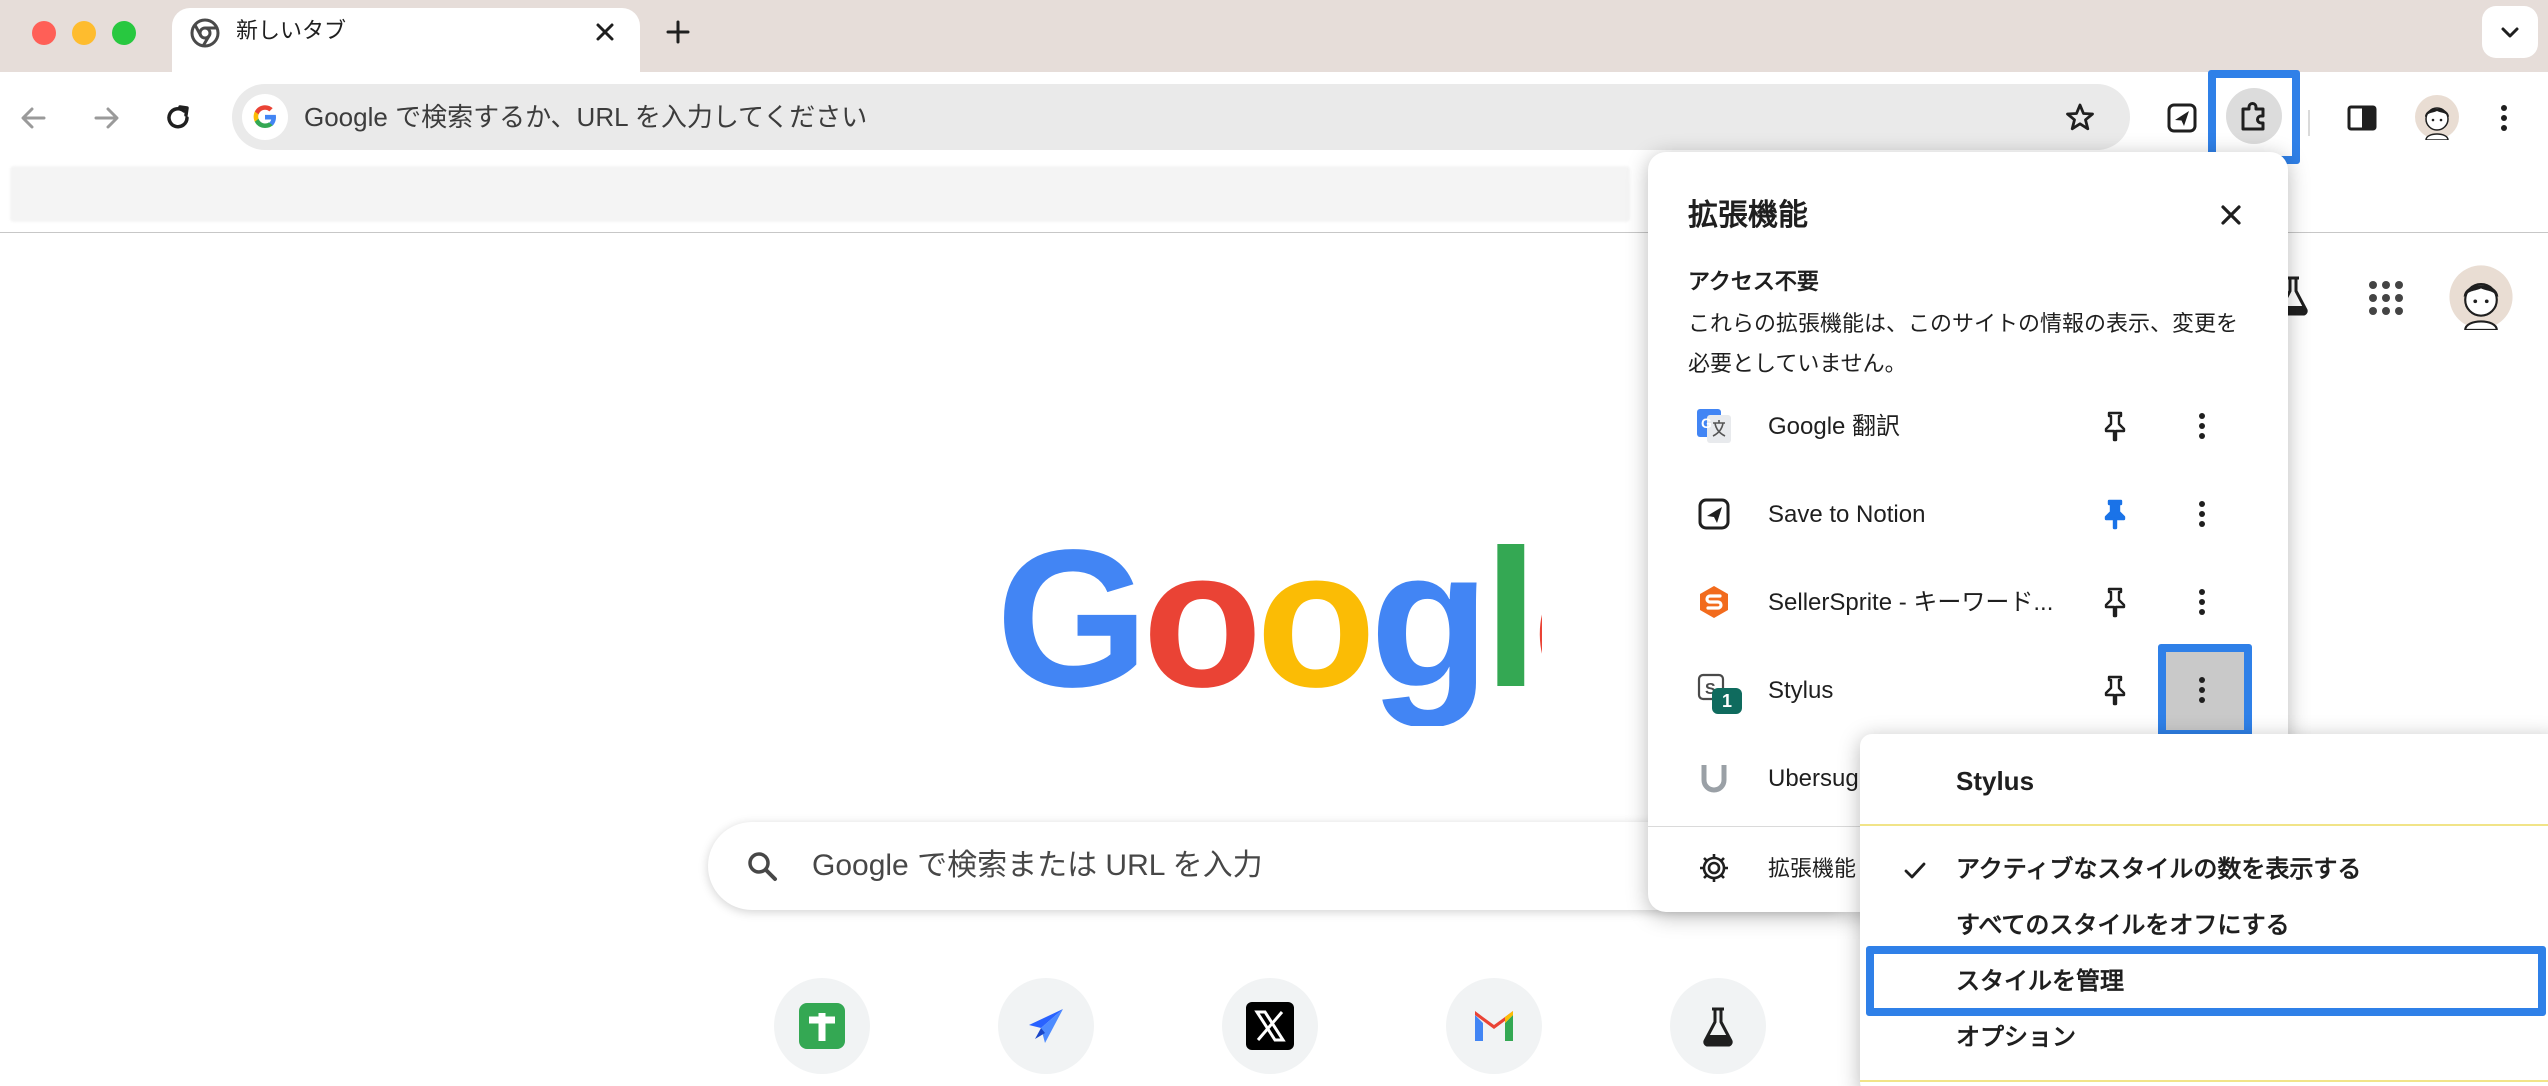 Image resolution: width=2548 pixels, height=1086 pixels. I want to click on google-logo-letter-3: o, so click(1313, 631).